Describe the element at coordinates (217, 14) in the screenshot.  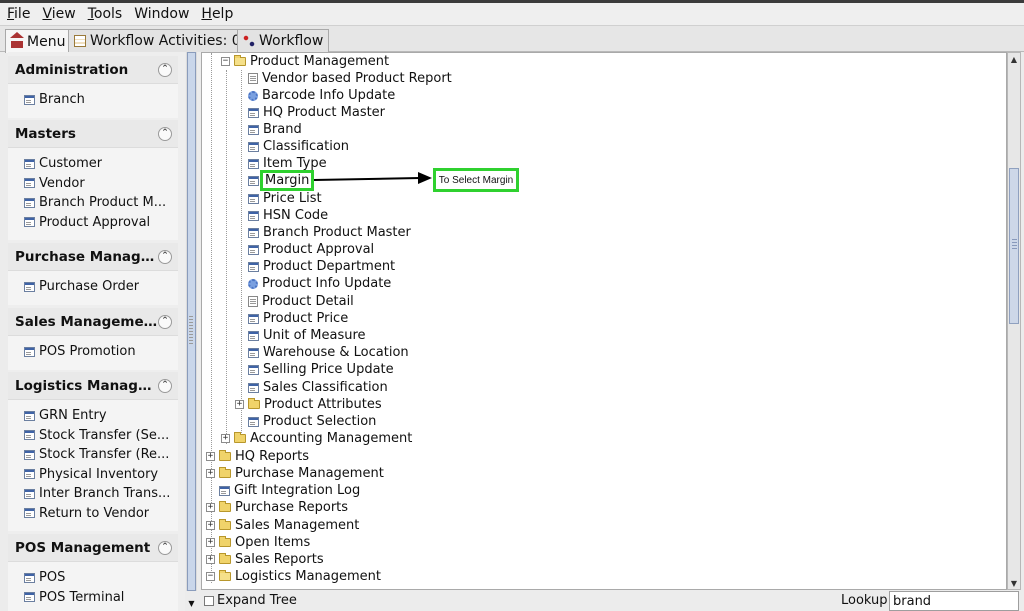
I see `menu-help: Help` at that location.